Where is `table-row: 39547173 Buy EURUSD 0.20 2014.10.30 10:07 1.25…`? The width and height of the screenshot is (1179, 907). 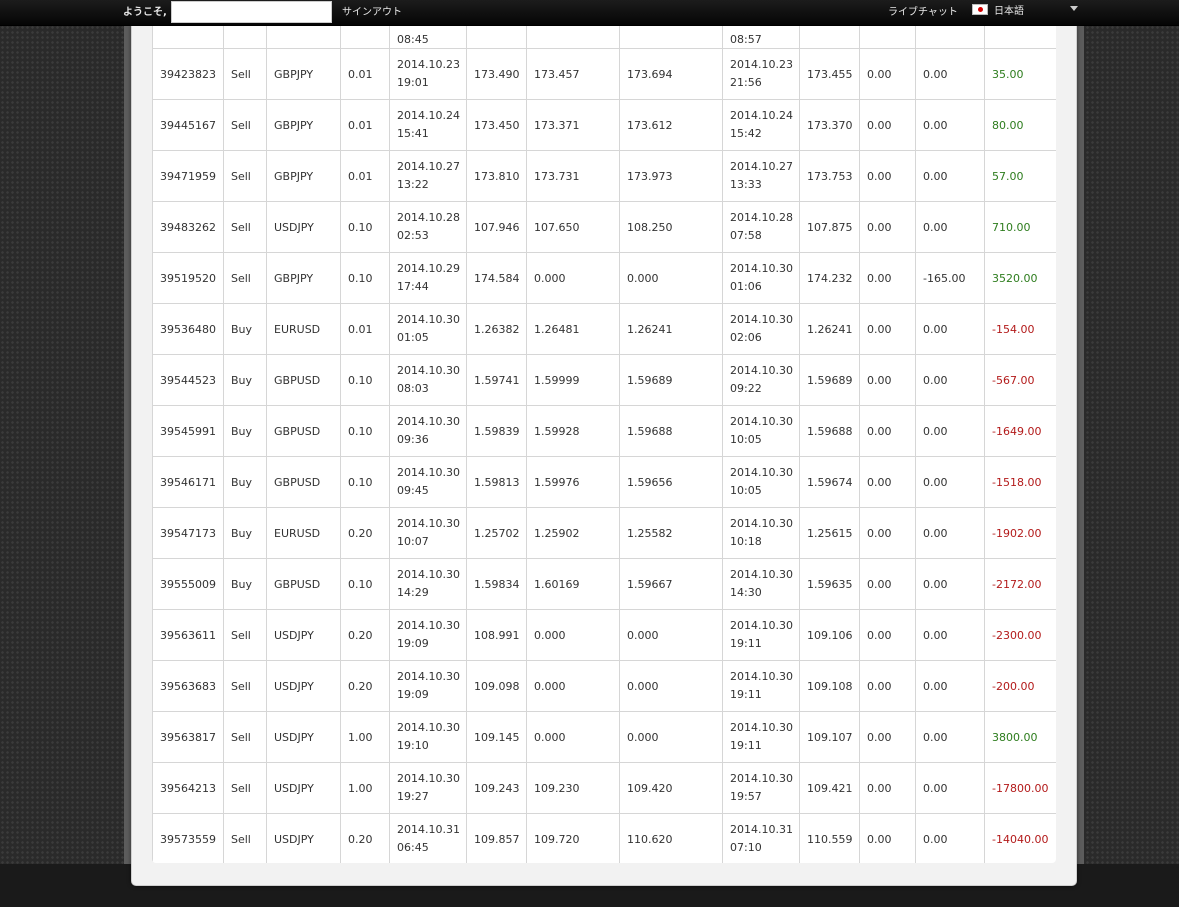
table-row: 39547173 Buy EURUSD 0.20 2014.10.30 10:07 1.25… is located at coordinates (604, 533).